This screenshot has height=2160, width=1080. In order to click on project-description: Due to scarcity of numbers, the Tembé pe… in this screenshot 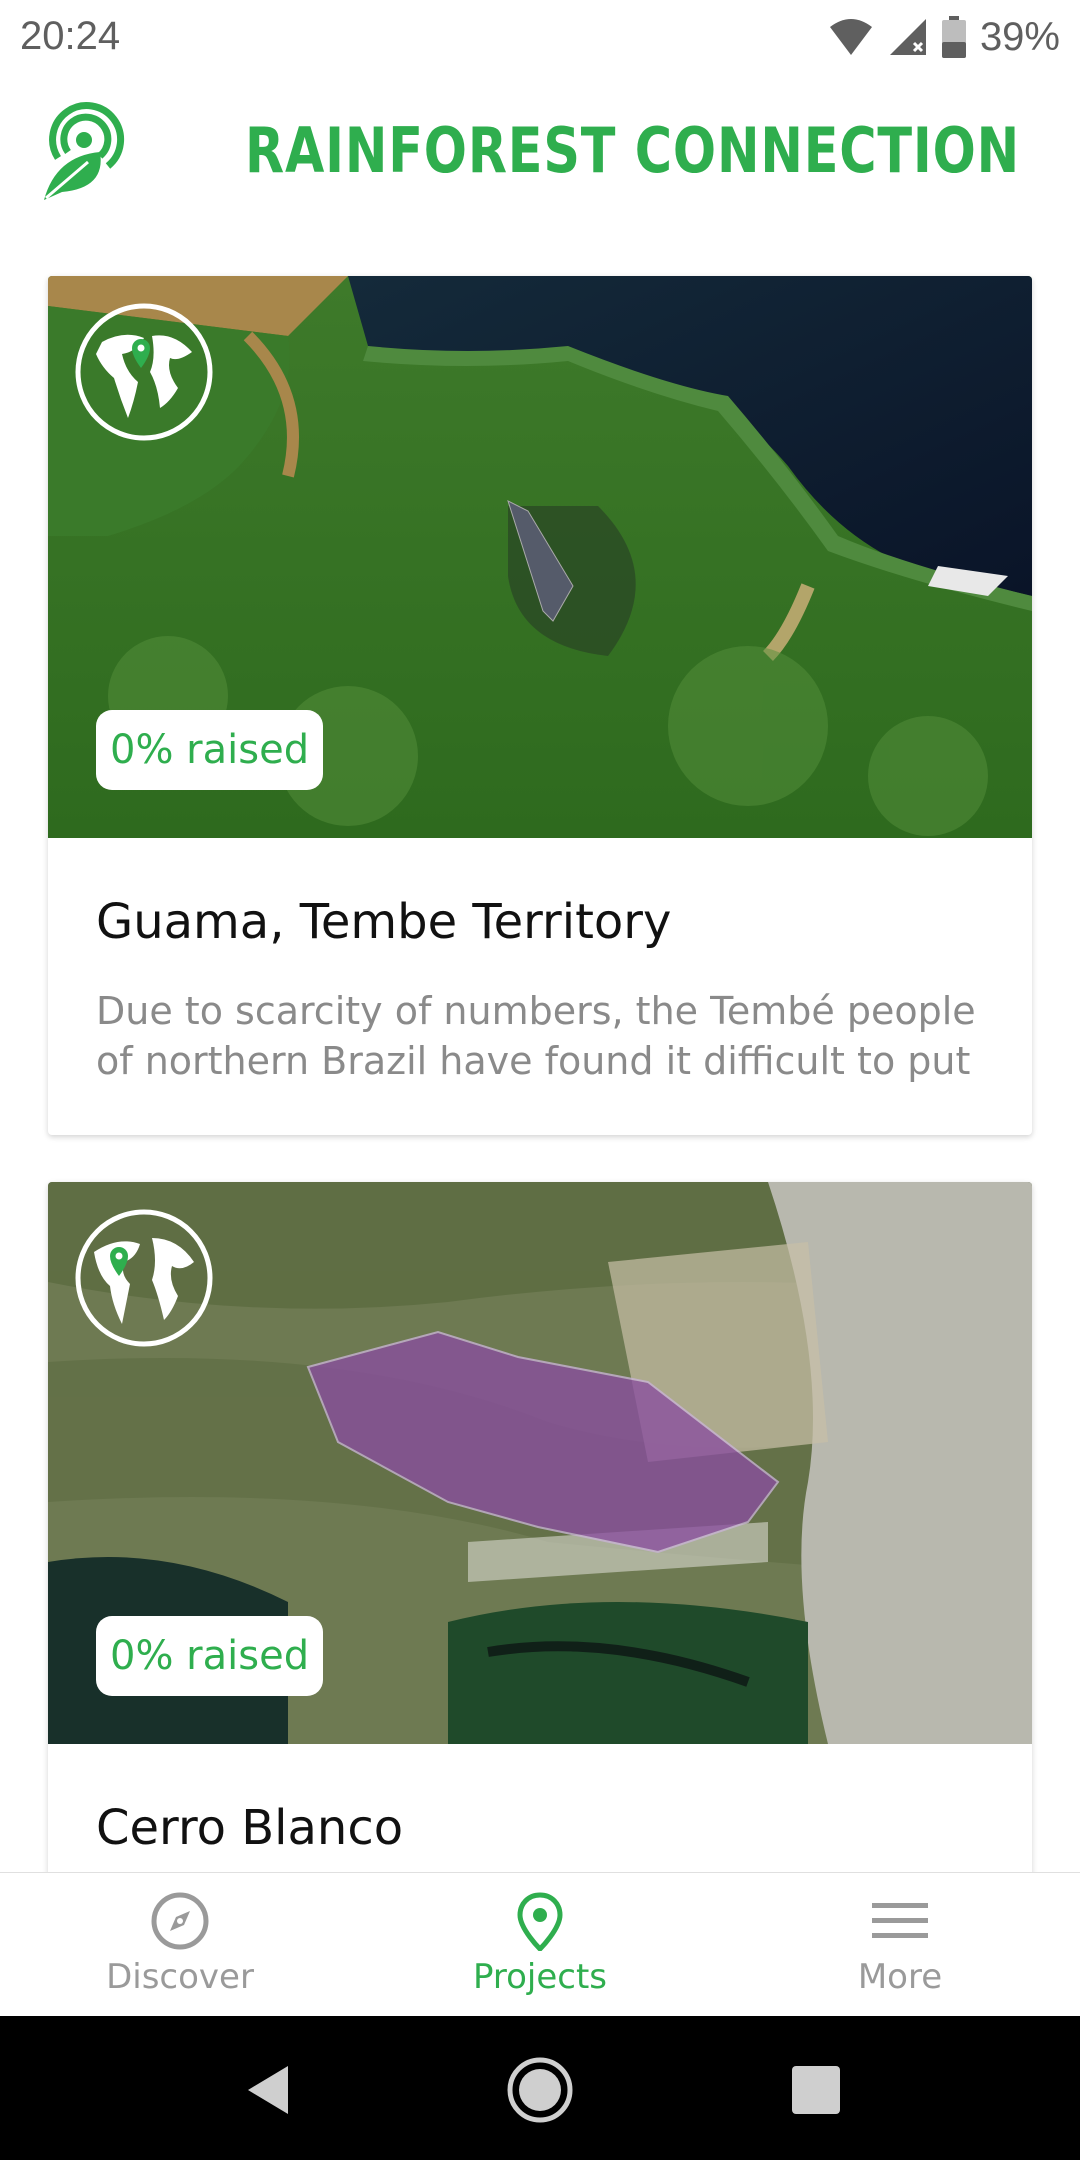, I will do `click(536, 1036)`.